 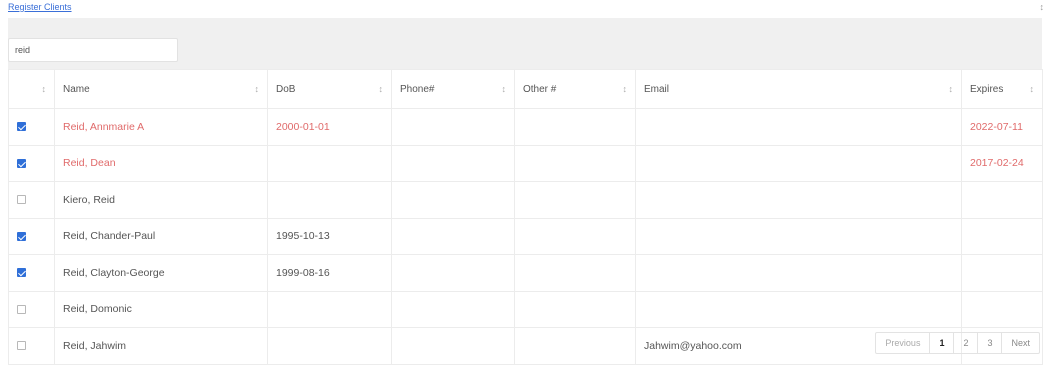 What do you see at coordinates (76, 89) in the screenshot?
I see `column-label: Name` at bounding box center [76, 89].